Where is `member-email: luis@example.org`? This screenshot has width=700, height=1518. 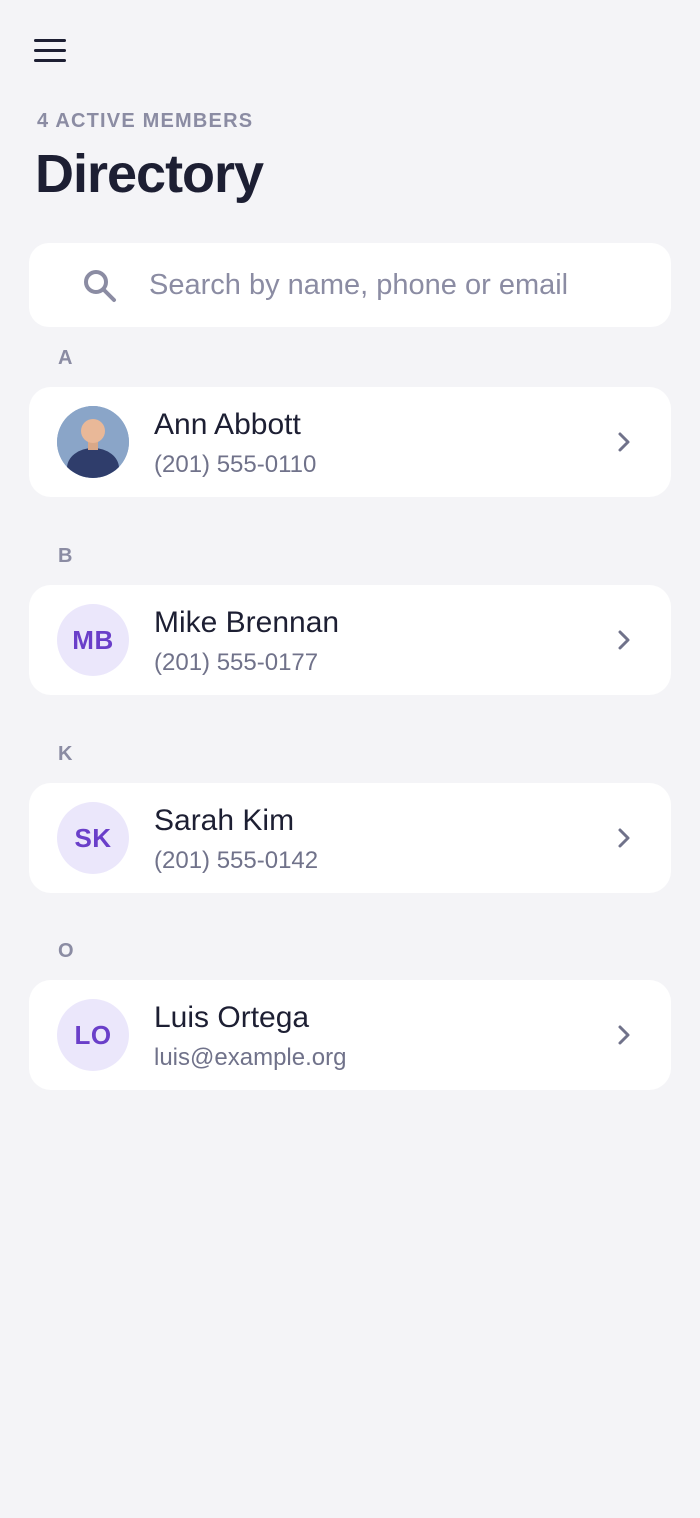 member-email: luis@example.org is located at coordinates (250, 1057).